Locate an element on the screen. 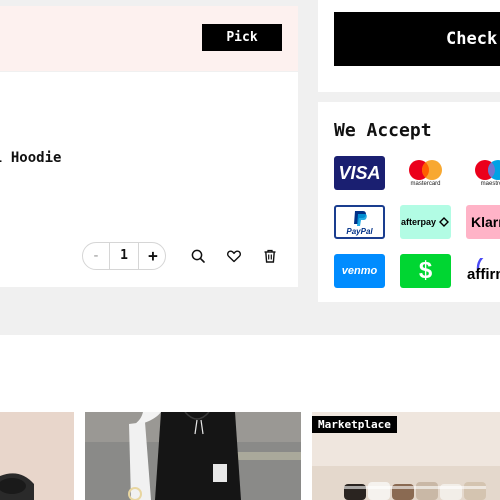  paypal-icon: PayPal is located at coordinates (359, 222).